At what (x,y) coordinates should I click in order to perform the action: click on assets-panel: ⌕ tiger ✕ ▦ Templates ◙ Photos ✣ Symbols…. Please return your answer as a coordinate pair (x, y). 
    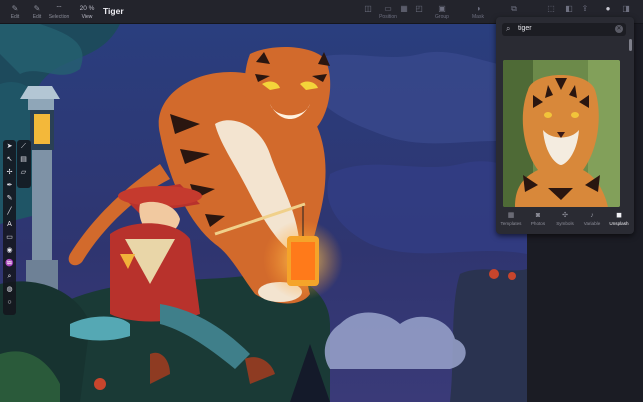
    Looking at the image, I should click on (565, 125).